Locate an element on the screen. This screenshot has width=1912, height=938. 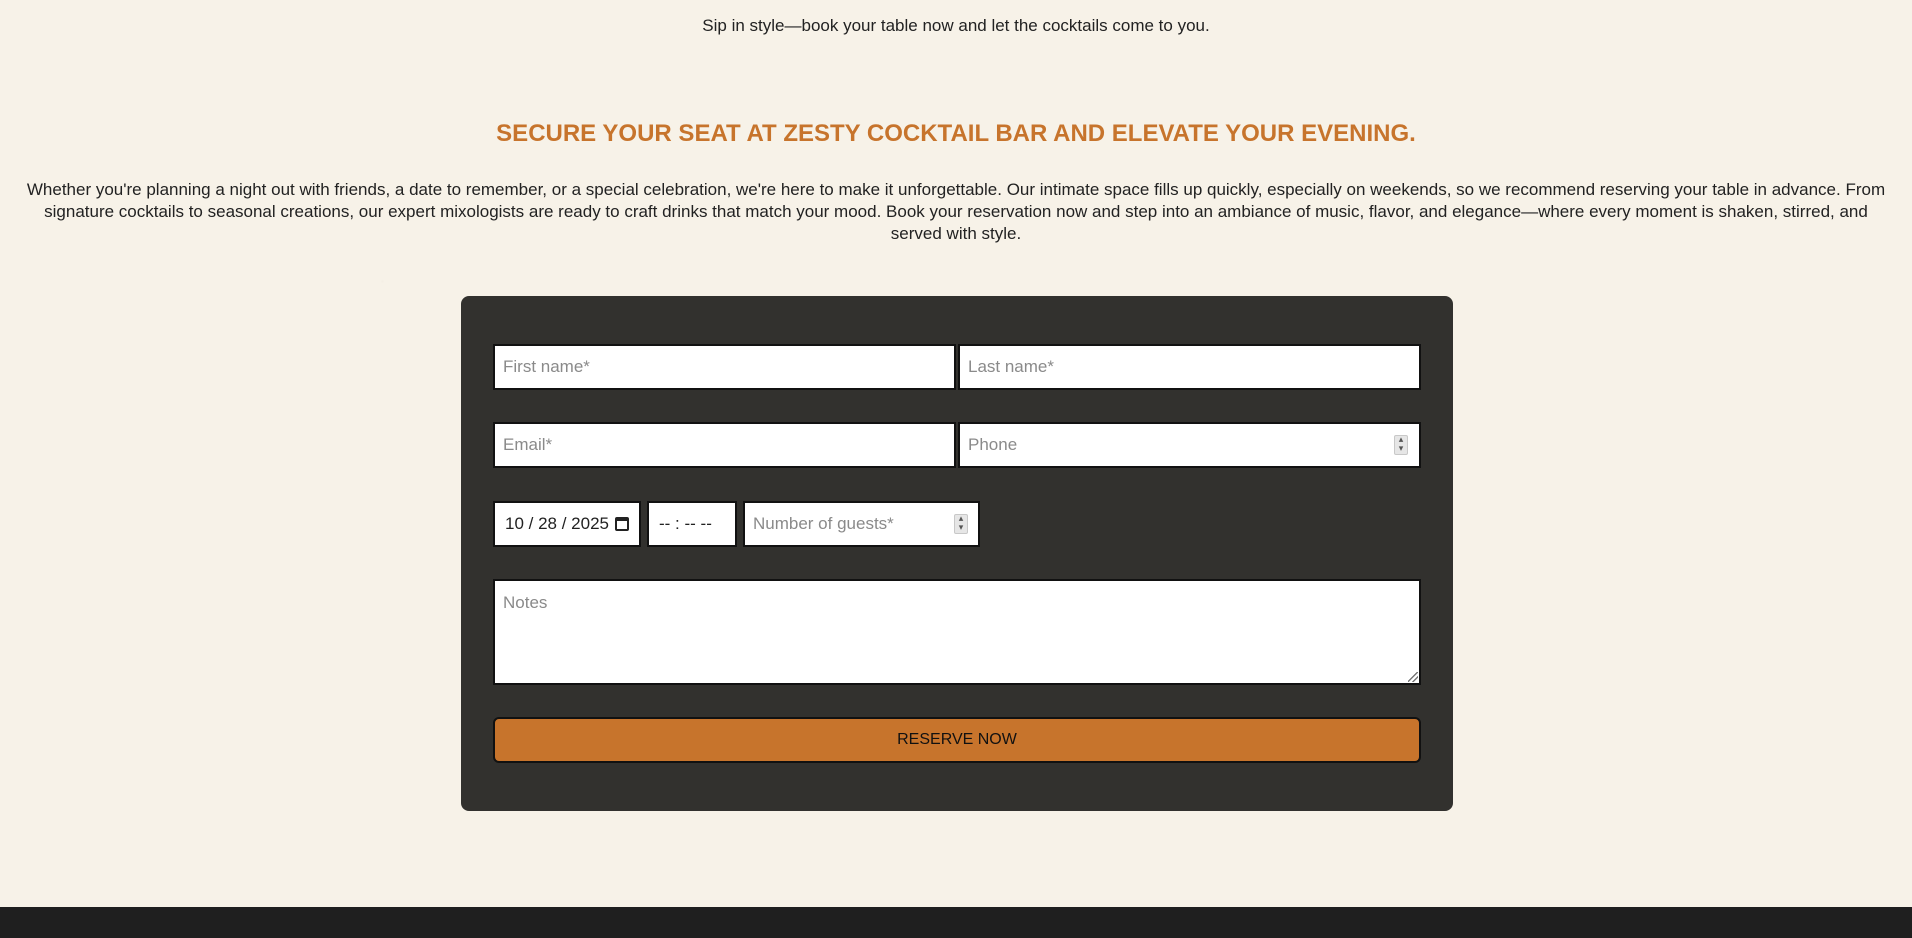
last-name-input is located at coordinates (1189, 367).